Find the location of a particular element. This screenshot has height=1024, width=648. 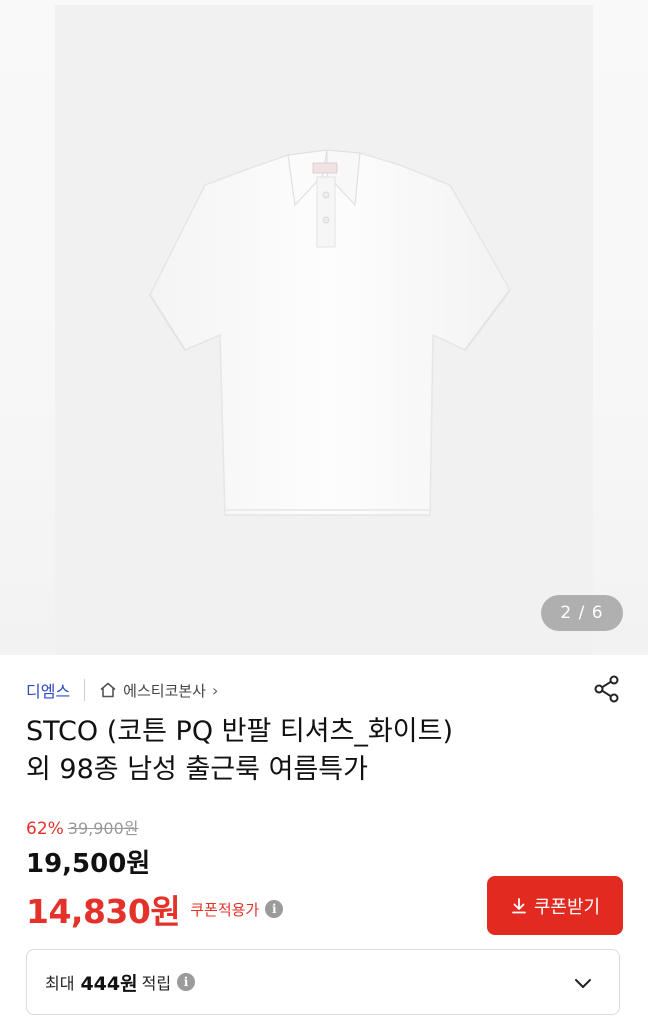

image-page-indicator: 2 / 6 is located at coordinates (582, 613).